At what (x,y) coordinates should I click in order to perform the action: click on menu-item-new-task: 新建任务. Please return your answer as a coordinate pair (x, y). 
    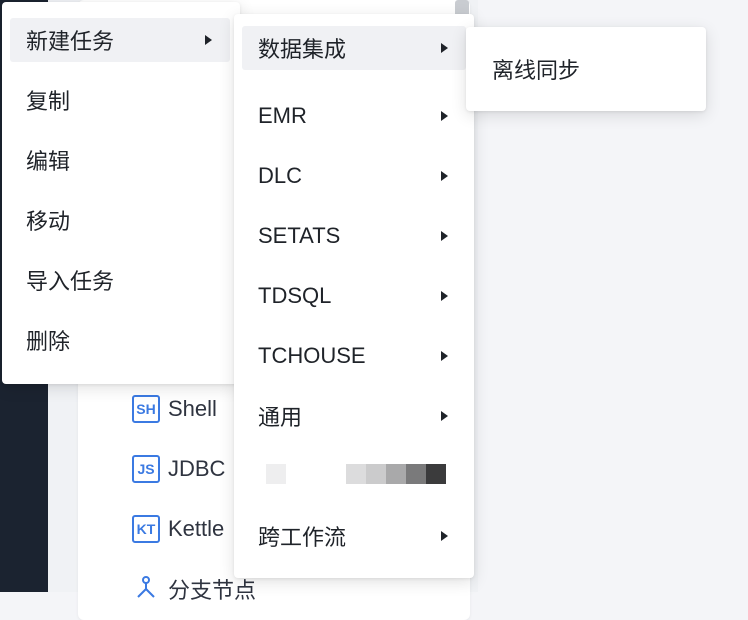
    Looking at the image, I should click on (120, 40).